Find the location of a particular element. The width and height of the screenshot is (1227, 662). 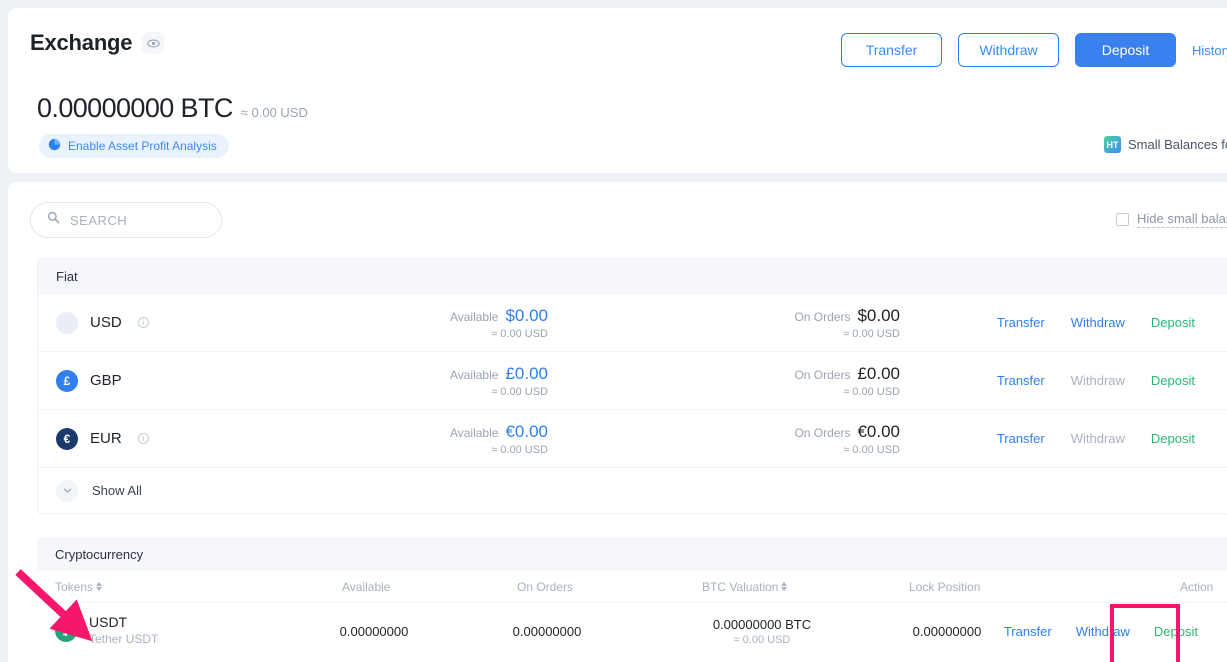

enable-asset-profit-analysis-button: Enable Asset Profit Analysis is located at coordinates (134, 146).